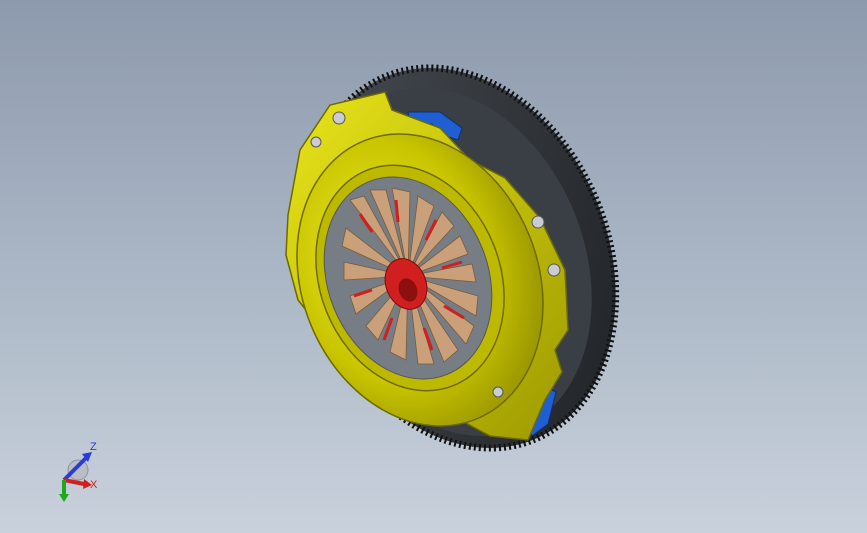 The height and width of the screenshot is (533, 867). What do you see at coordinates (94, 485) in the screenshot?
I see `x-axis-label: X` at bounding box center [94, 485].